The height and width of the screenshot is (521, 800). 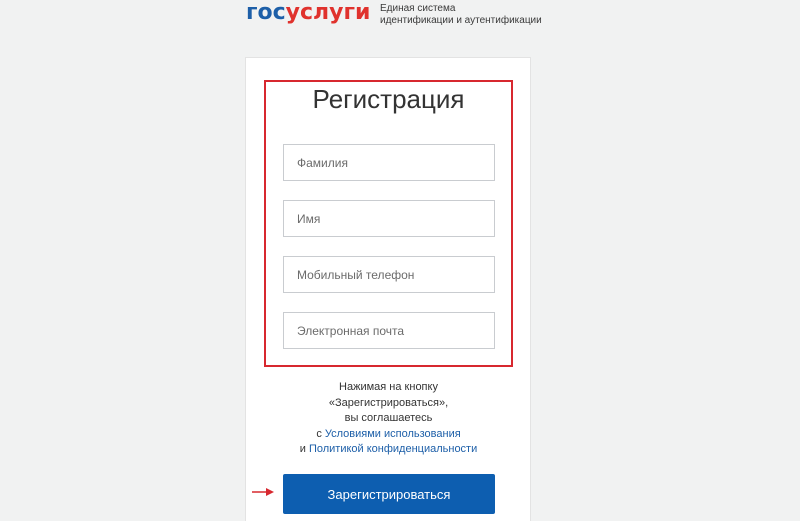 I want to click on terms-line-2: «Зарегистрироваться»,, so click(x=388, y=402).